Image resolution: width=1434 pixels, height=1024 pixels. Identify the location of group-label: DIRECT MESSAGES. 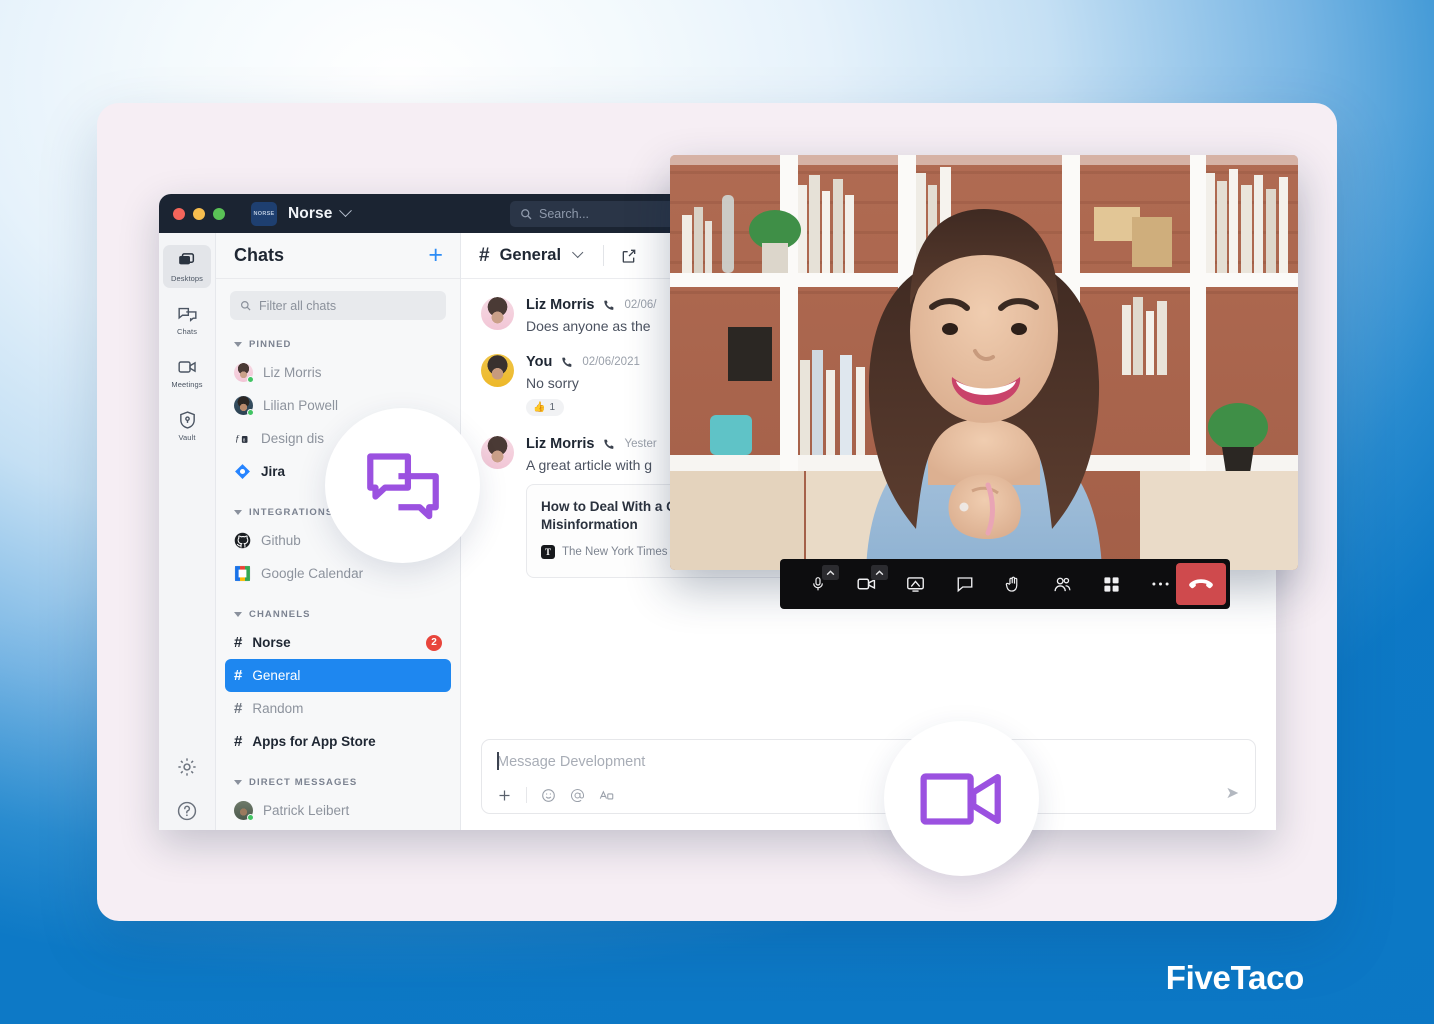
(303, 782).